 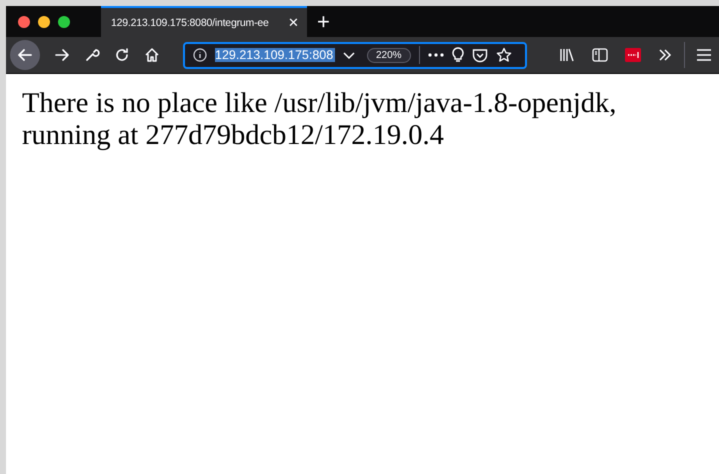 What do you see at coordinates (64, 22) in the screenshot?
I see `zoom-window-button` at bounding box center [64, 22].